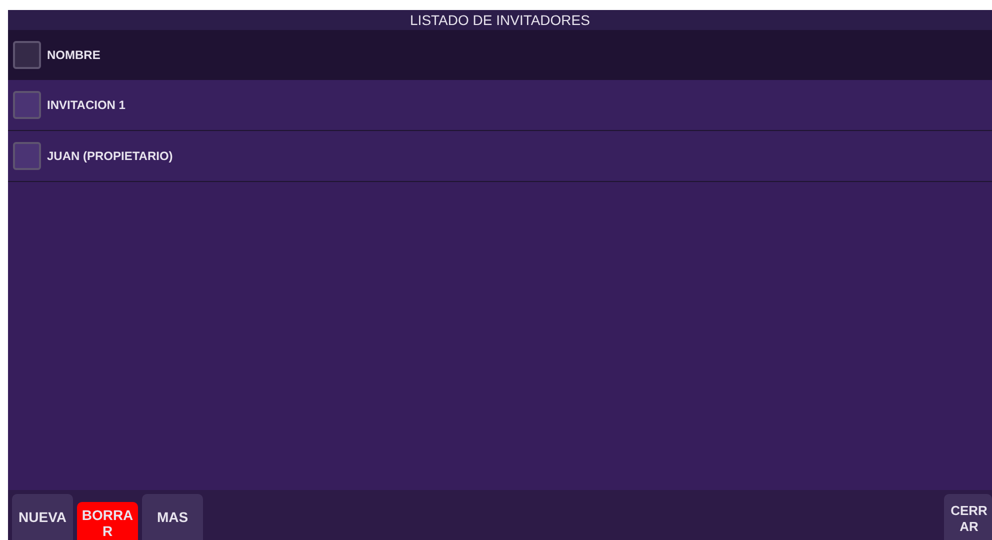  Describe the element at coordinates (110, 156) in the screenshot. I see `row-label: JUAN (PROPIETARIO)` at that location.